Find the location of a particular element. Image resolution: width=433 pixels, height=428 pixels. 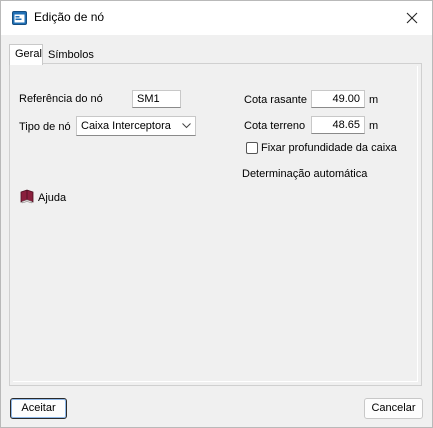

cota-rasante-label: Cota rasante is located at coordinates (275, 100).